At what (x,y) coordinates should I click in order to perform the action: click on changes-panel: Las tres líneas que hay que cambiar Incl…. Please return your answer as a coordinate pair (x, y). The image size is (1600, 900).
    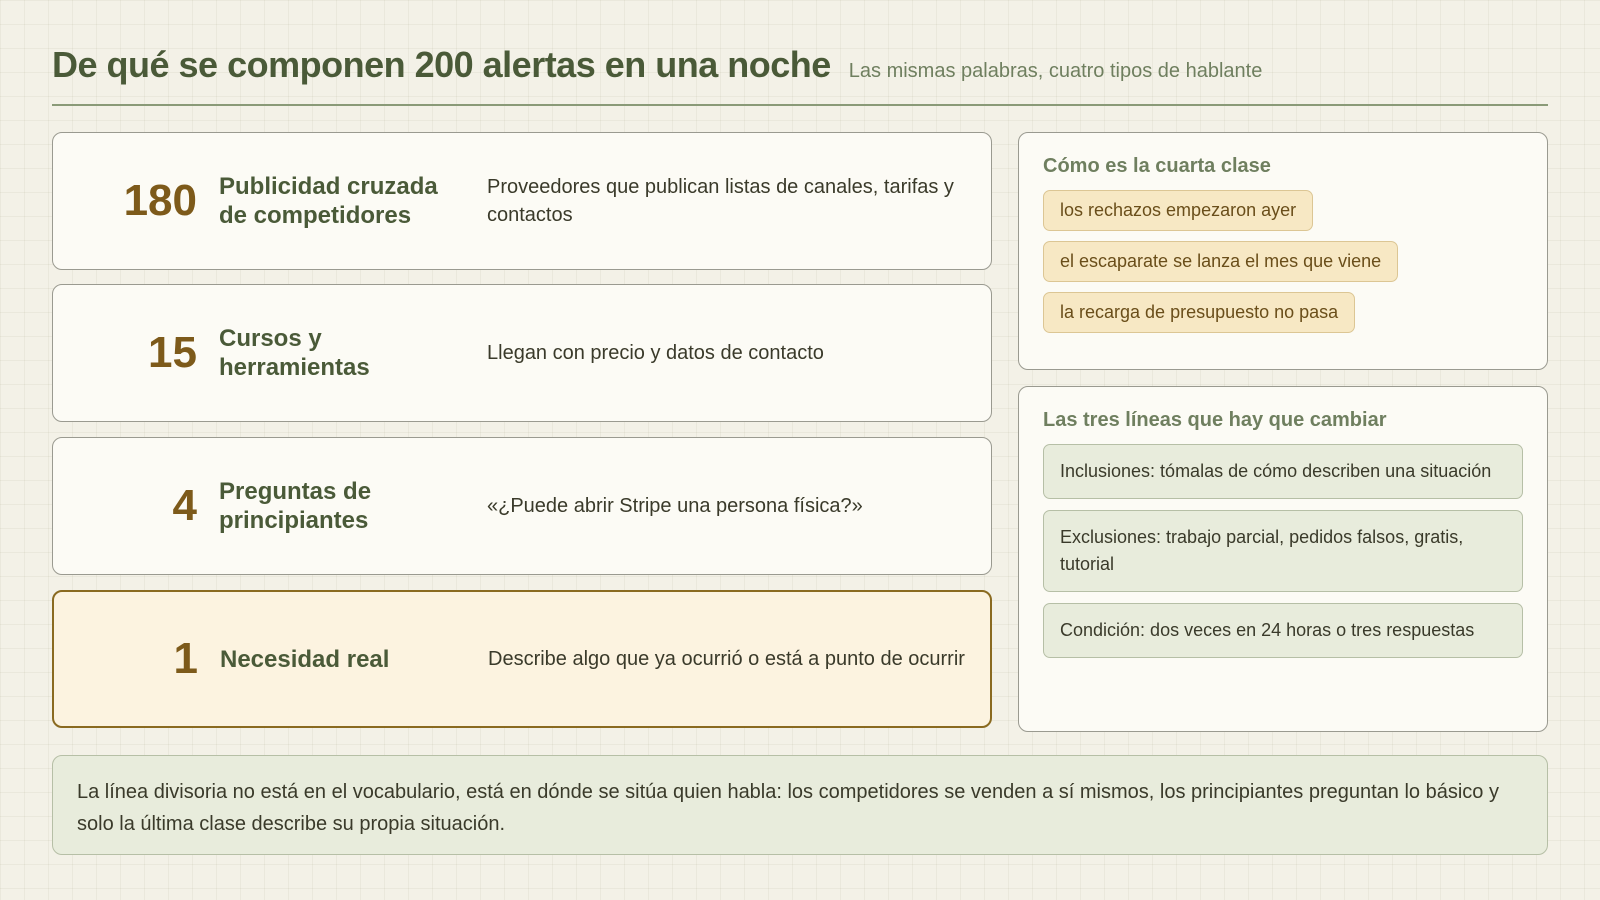
    Looking at the image, I should click on (1283, 559).